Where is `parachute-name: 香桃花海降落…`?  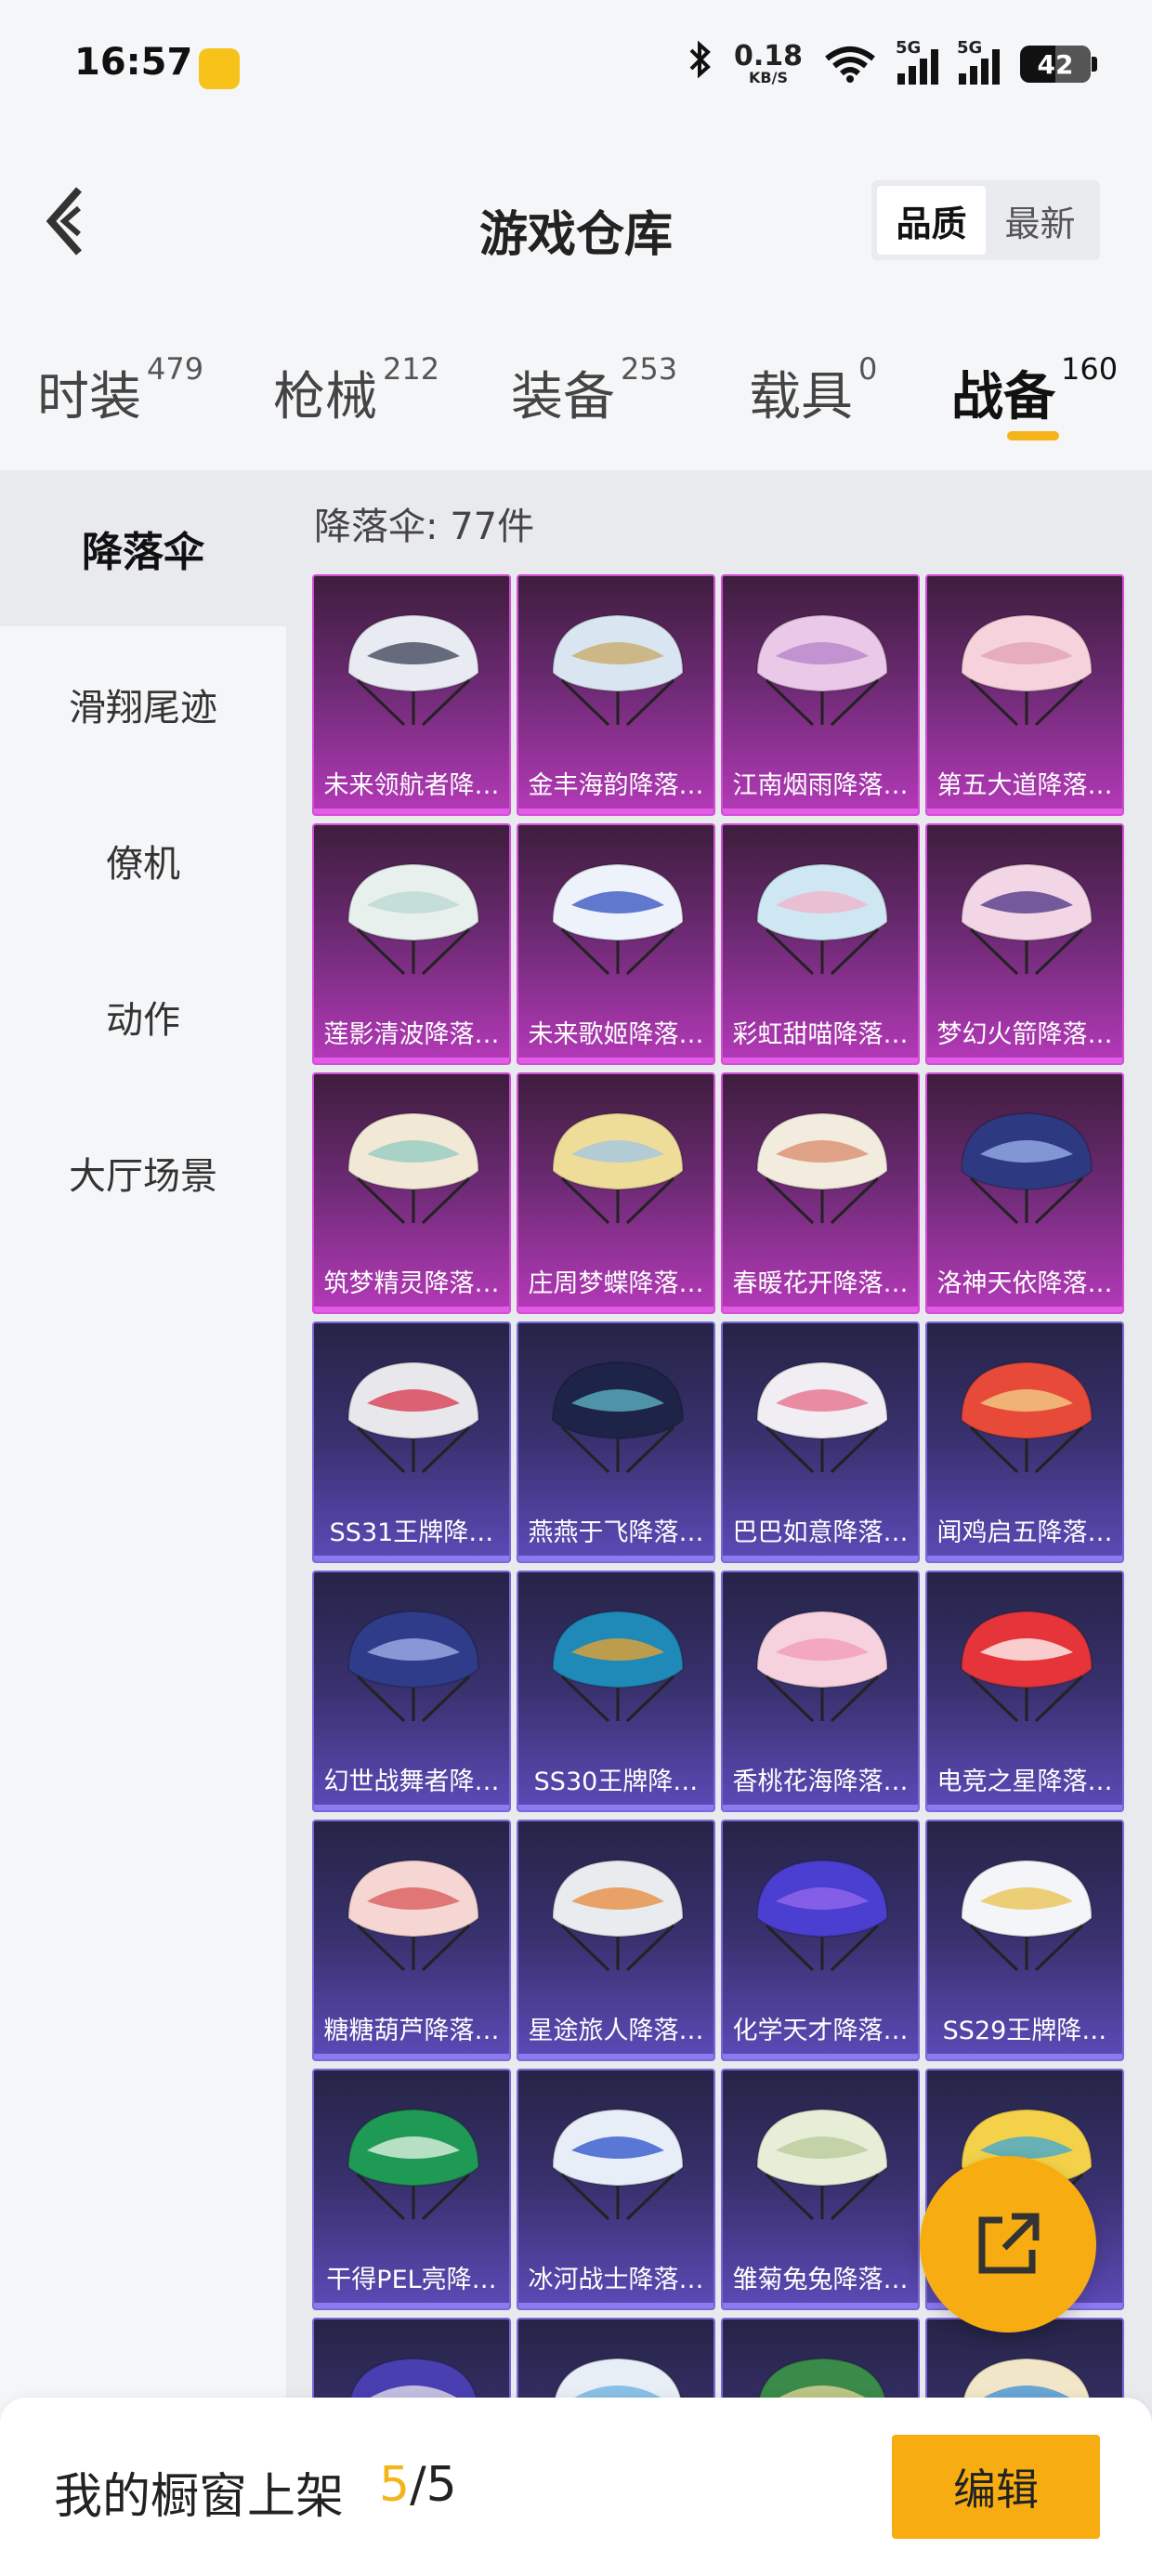
parachute-name: 香桃花海降落… is located at coordinates (820, 1782).